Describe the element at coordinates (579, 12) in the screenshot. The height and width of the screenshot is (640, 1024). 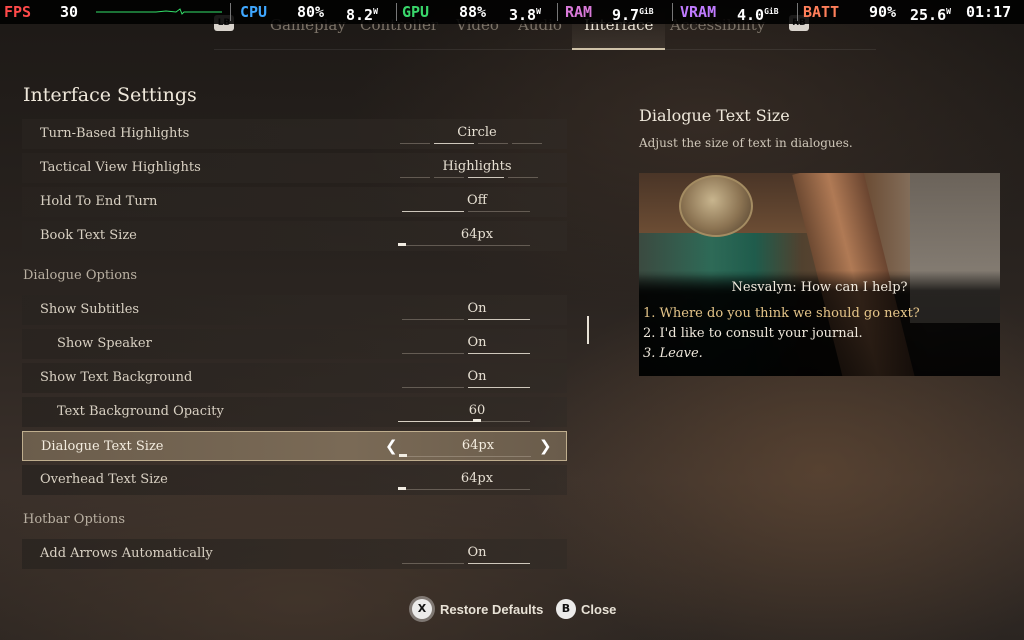
I see `ram-label: RAM` at that location.